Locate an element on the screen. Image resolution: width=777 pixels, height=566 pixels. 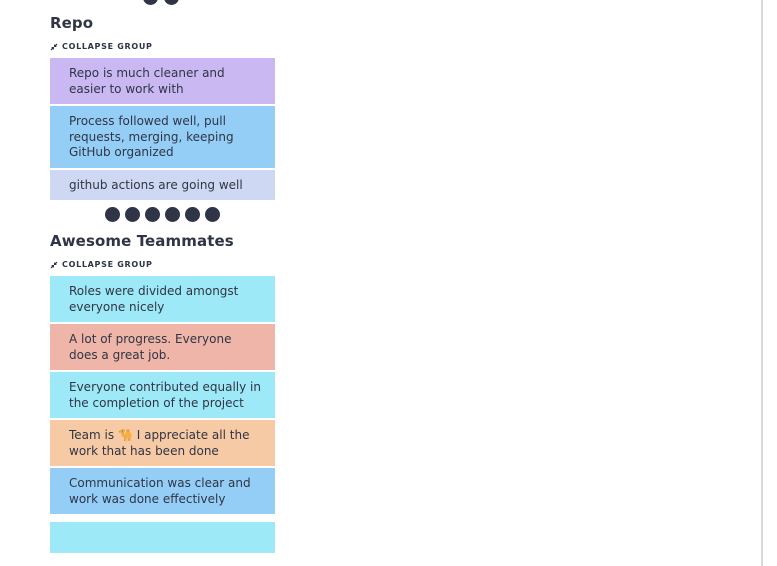
previous-group-votes is located at coordinates (161, 2).